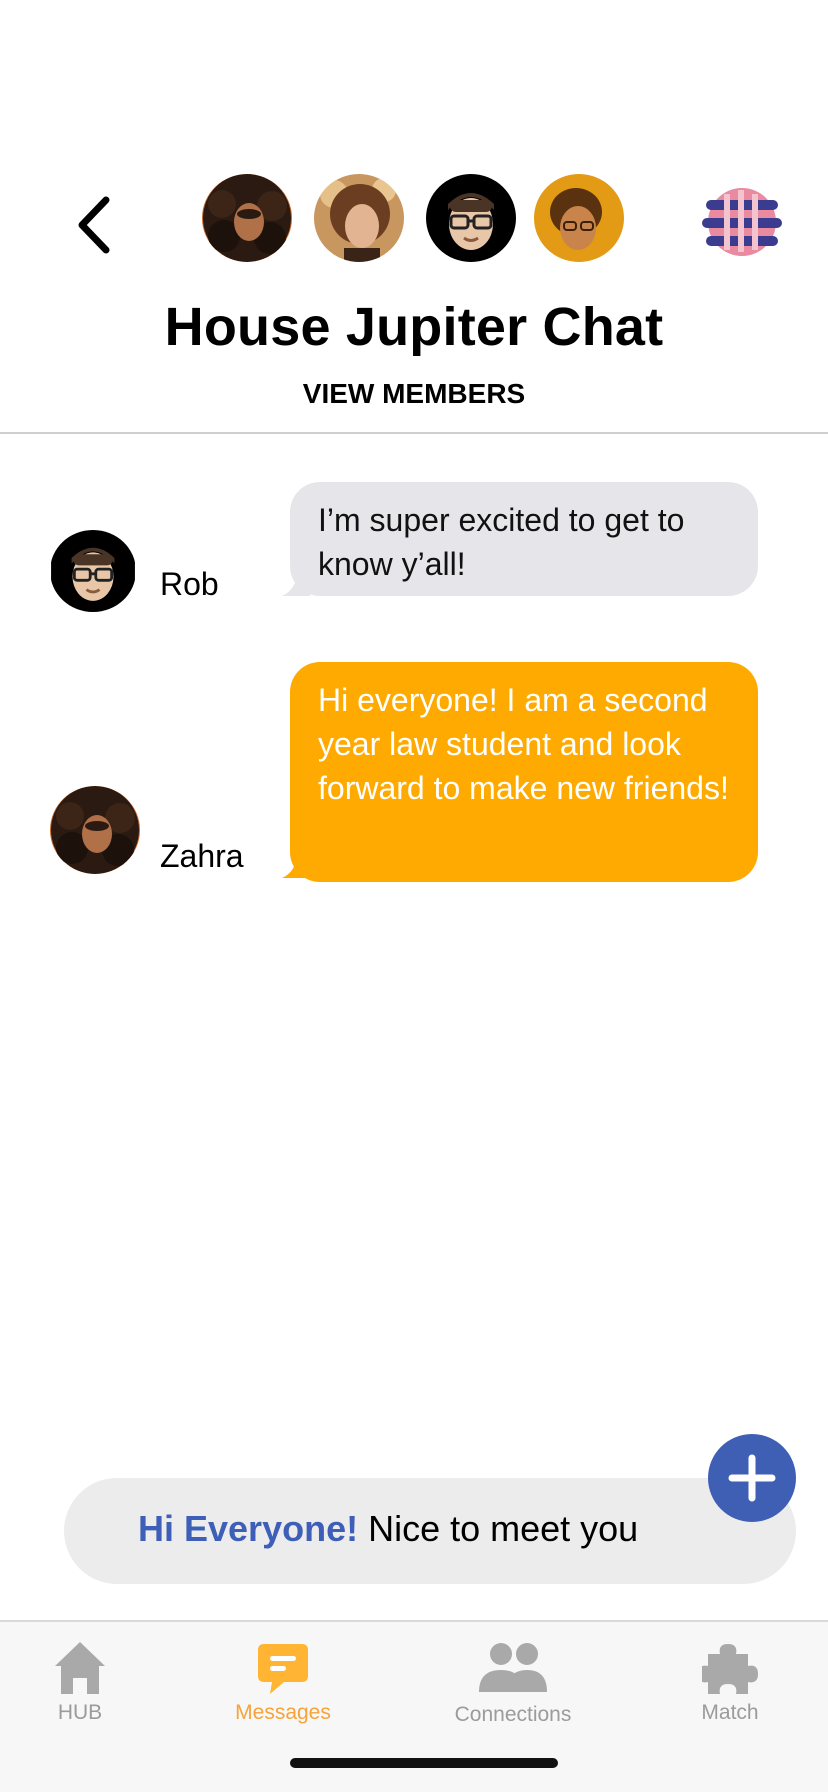 The width and height of the screenshot is (828, 1792). I want to click on plus-icon, so click(752, 1478).